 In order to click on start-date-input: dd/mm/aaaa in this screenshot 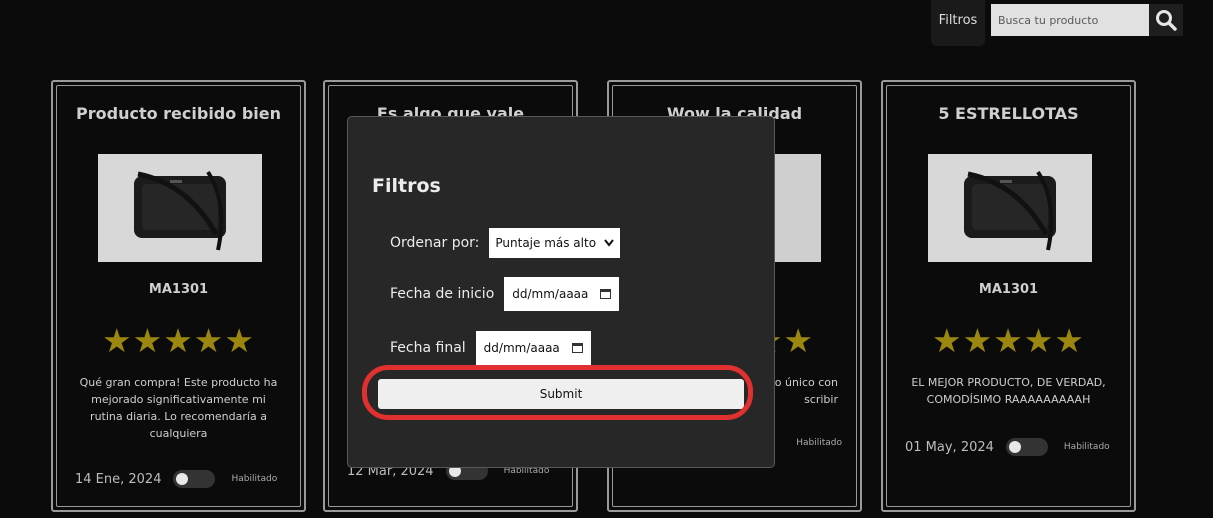, I will do `click(562, 294)`.